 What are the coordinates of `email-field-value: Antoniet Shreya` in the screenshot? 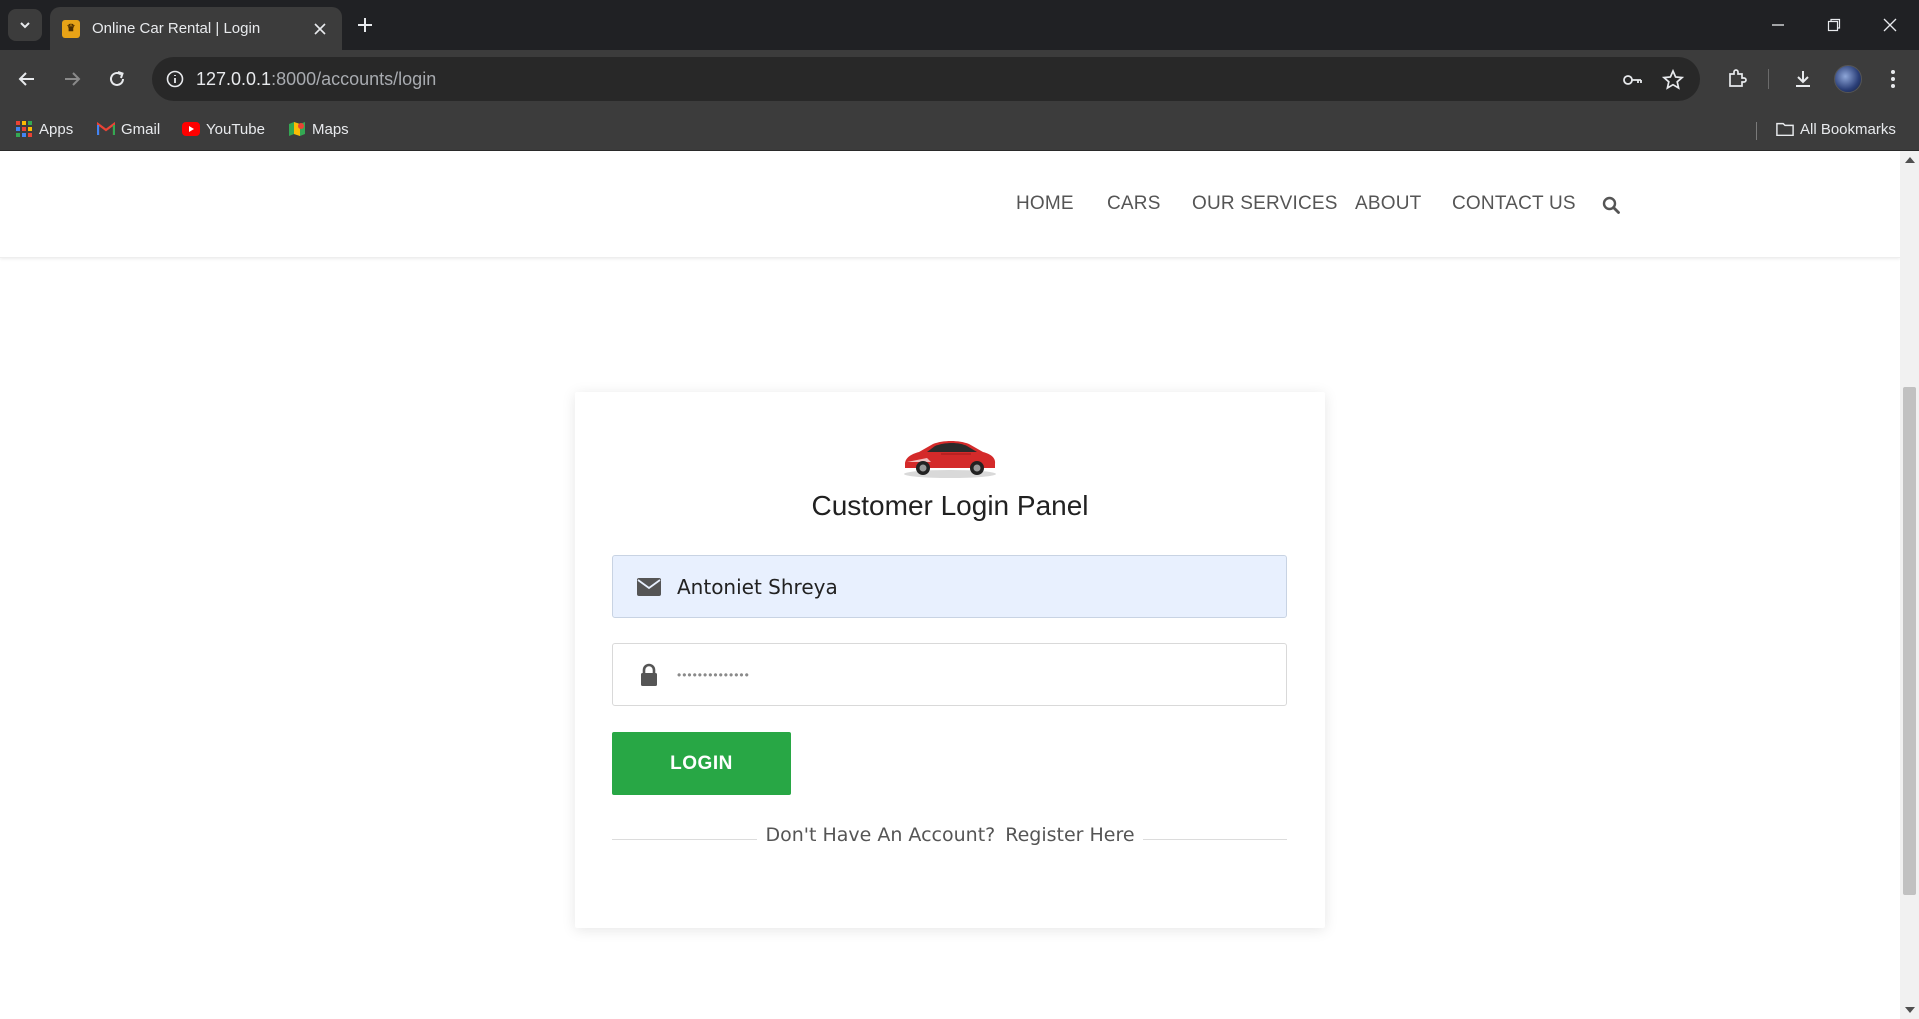 It's located at (757, 587).